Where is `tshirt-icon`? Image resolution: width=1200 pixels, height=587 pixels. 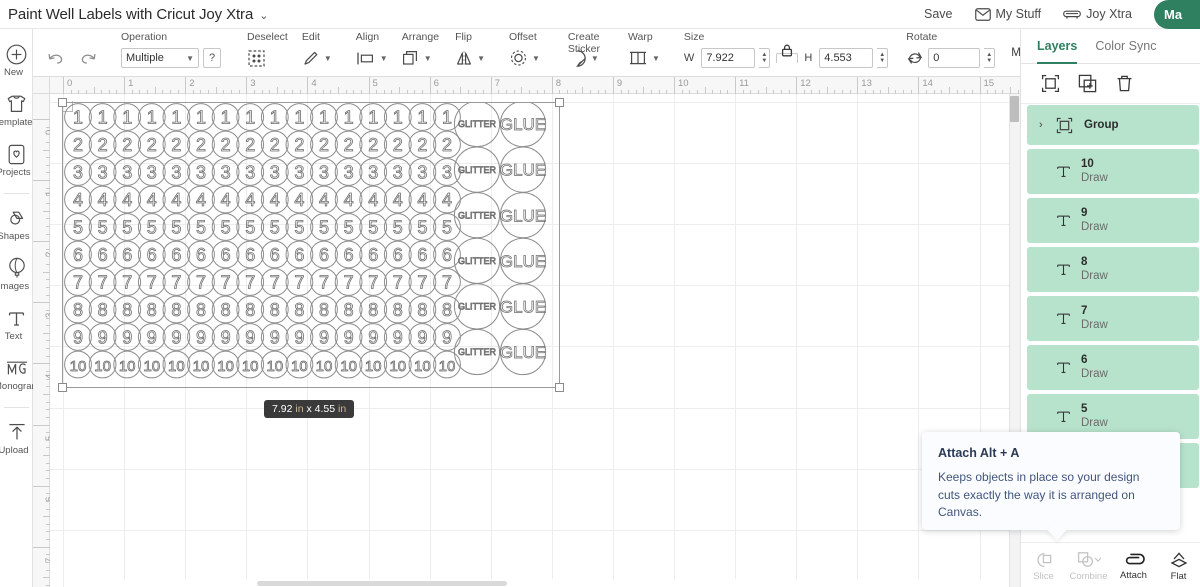
tshirt-icon is located at coordinates (16, 104).